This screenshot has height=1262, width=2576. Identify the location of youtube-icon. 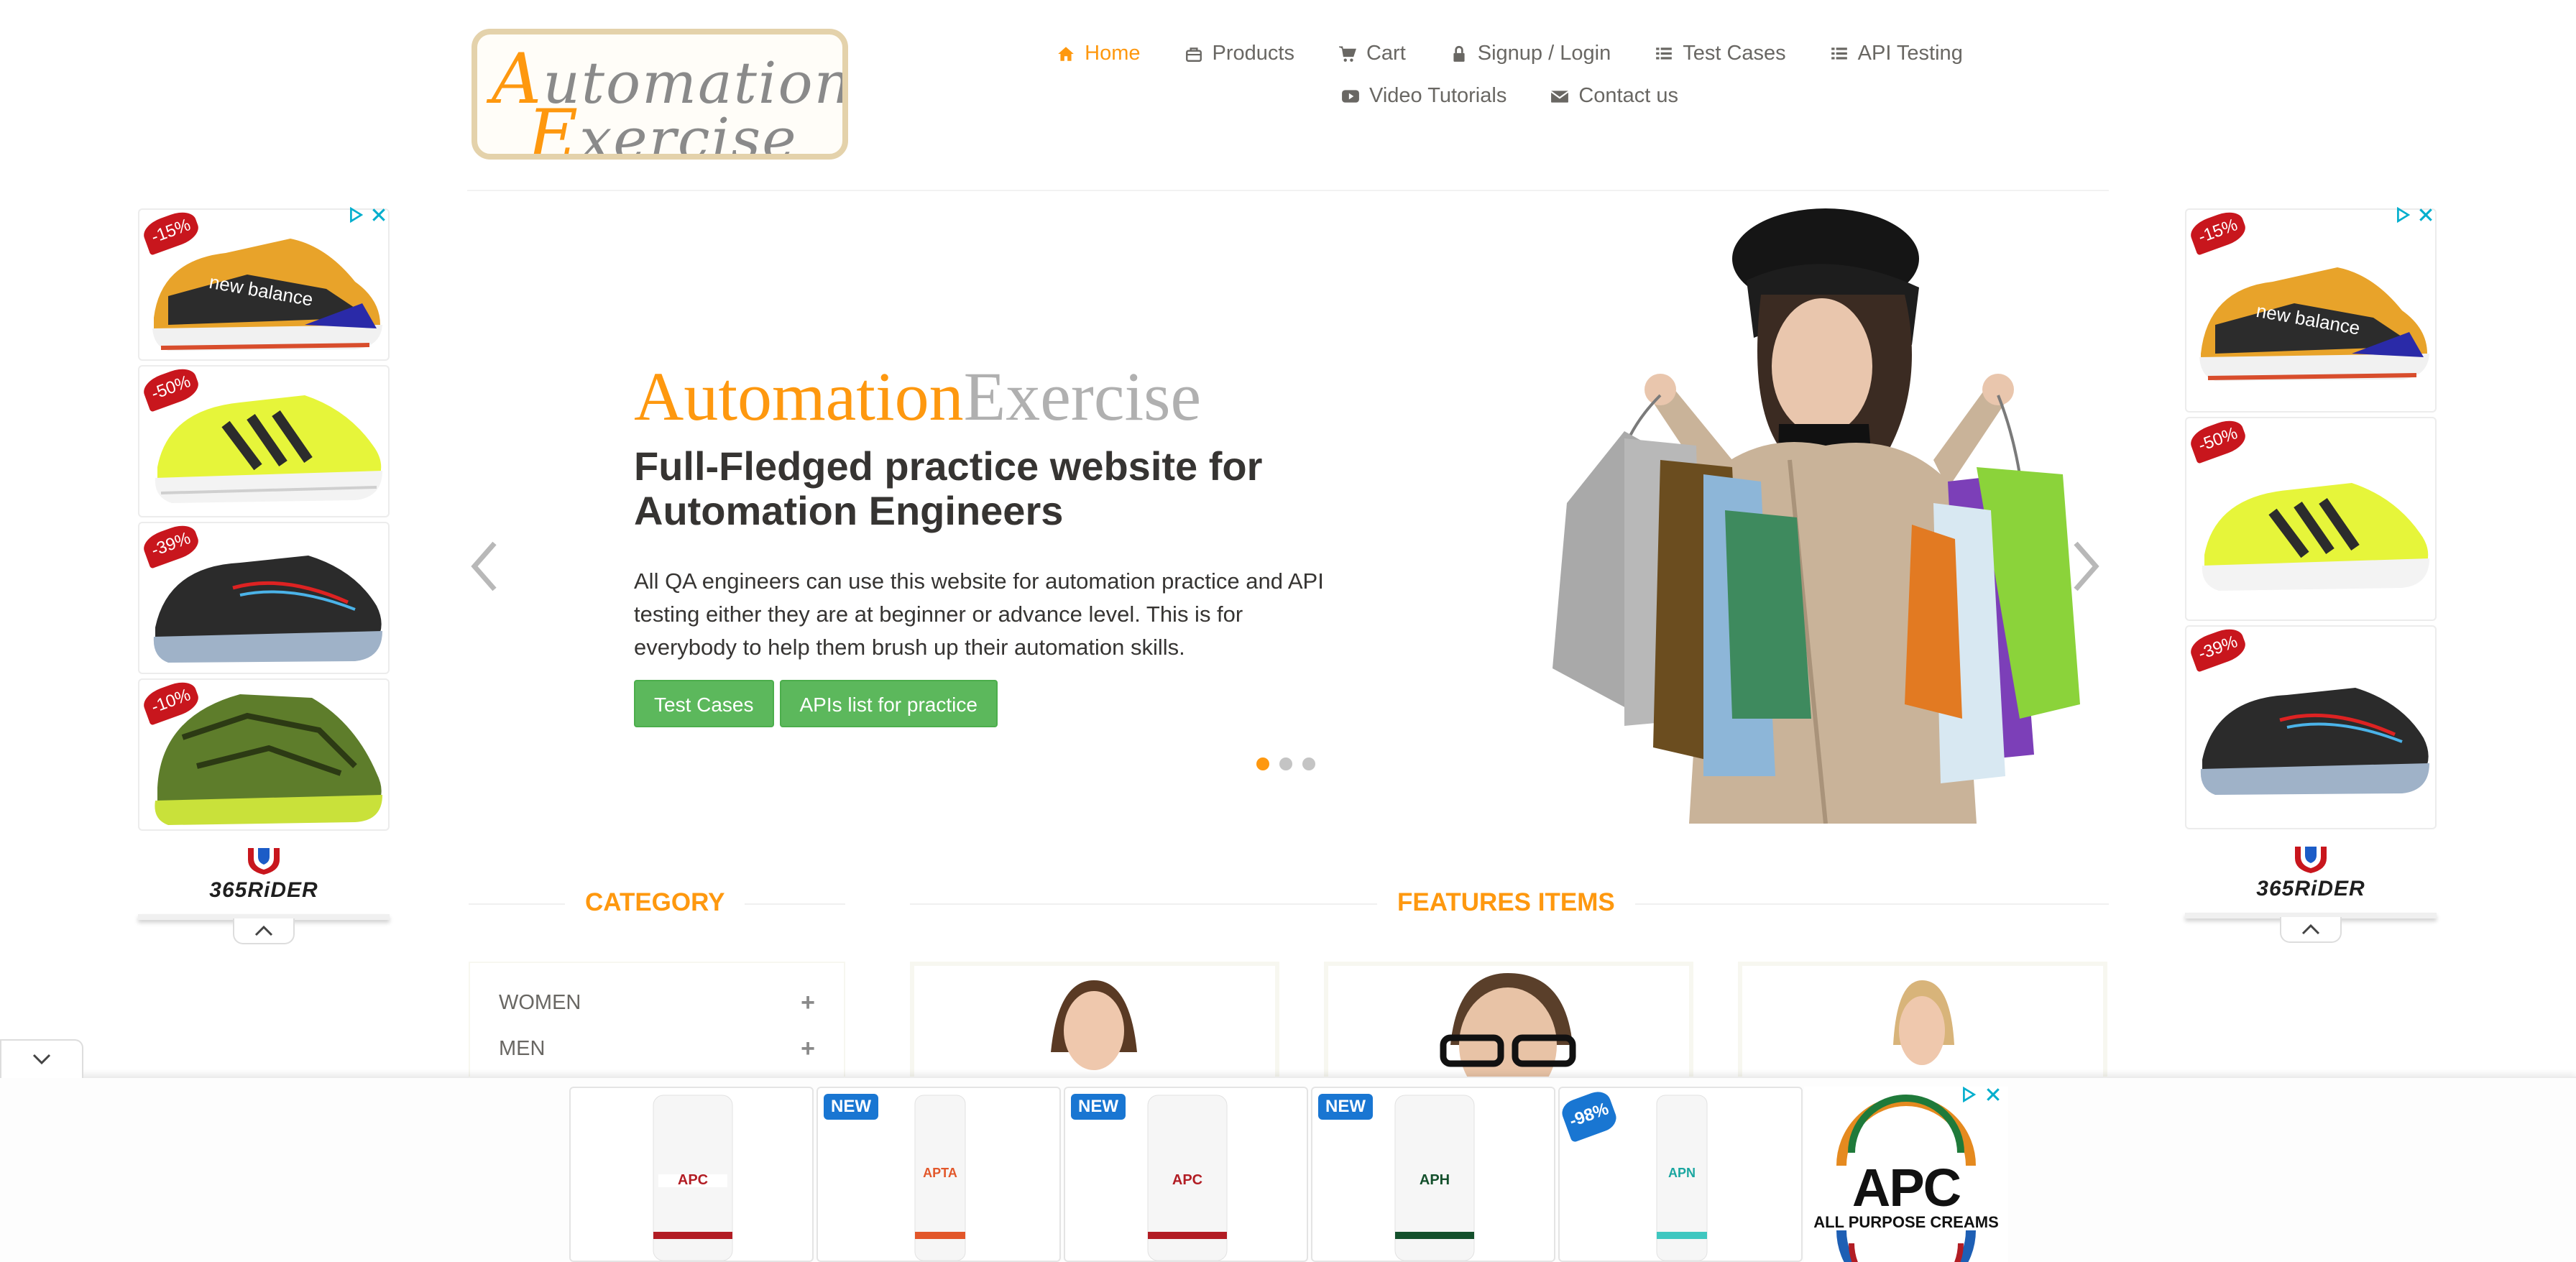
(1350, 96).